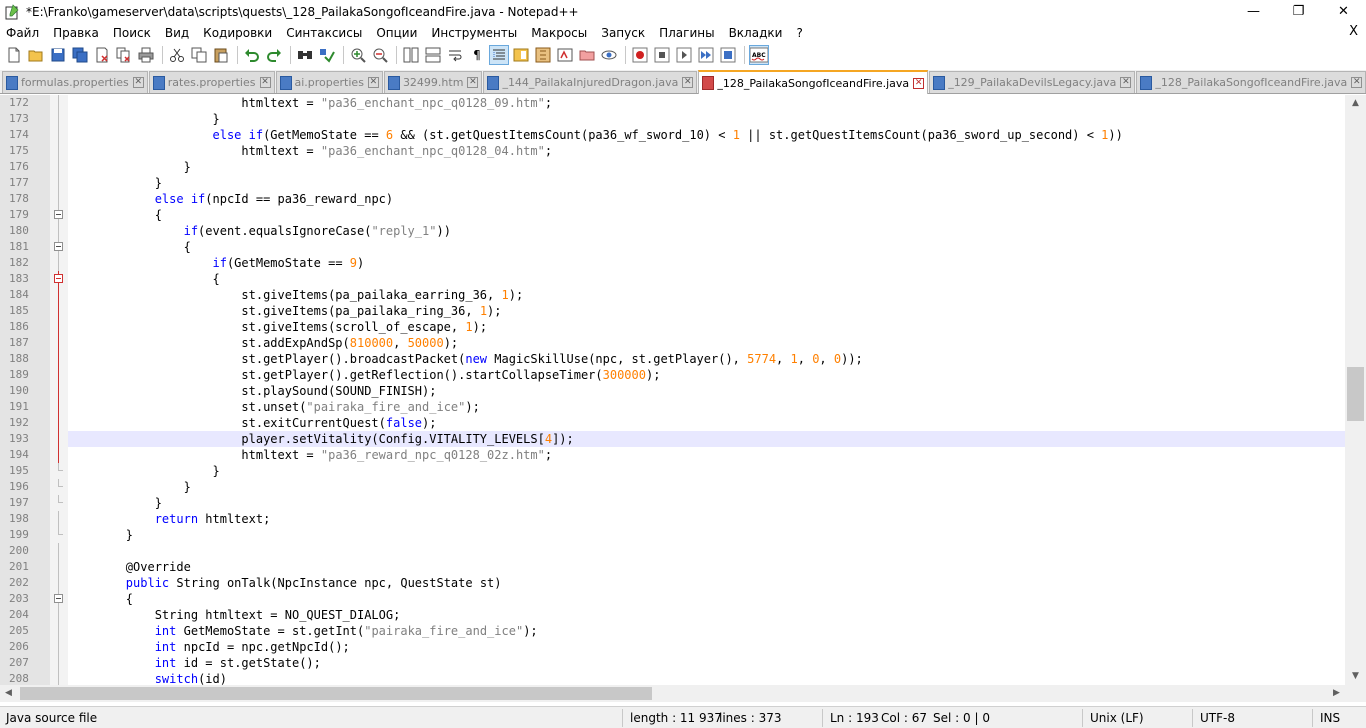 This screenshot has height=728, width=1366. What do you see at coordinates (477, 55) in the screenshot?
I see `show-all-chars-icon: ¶` at bounding box center [477, 55].